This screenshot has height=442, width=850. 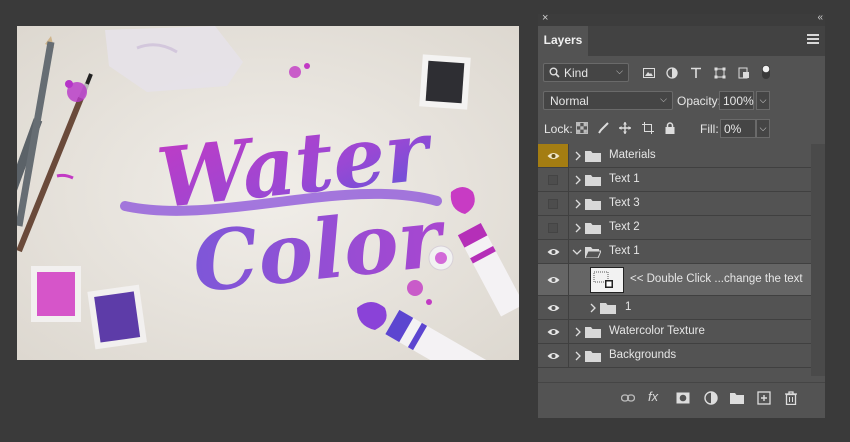 I want to click on layers-bottom-bar: fx, so click(x=681, y=397).